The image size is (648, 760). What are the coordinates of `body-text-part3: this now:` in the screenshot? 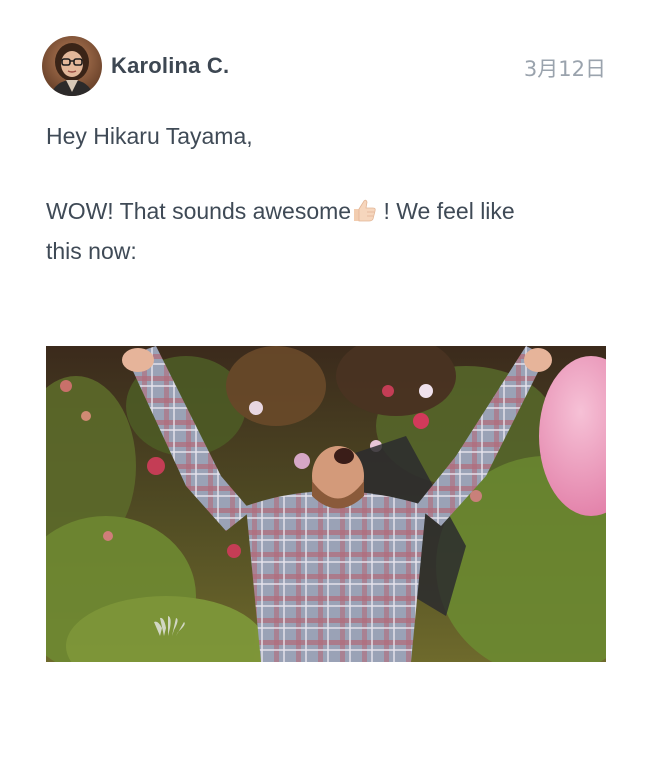 It's located at (91, 251).